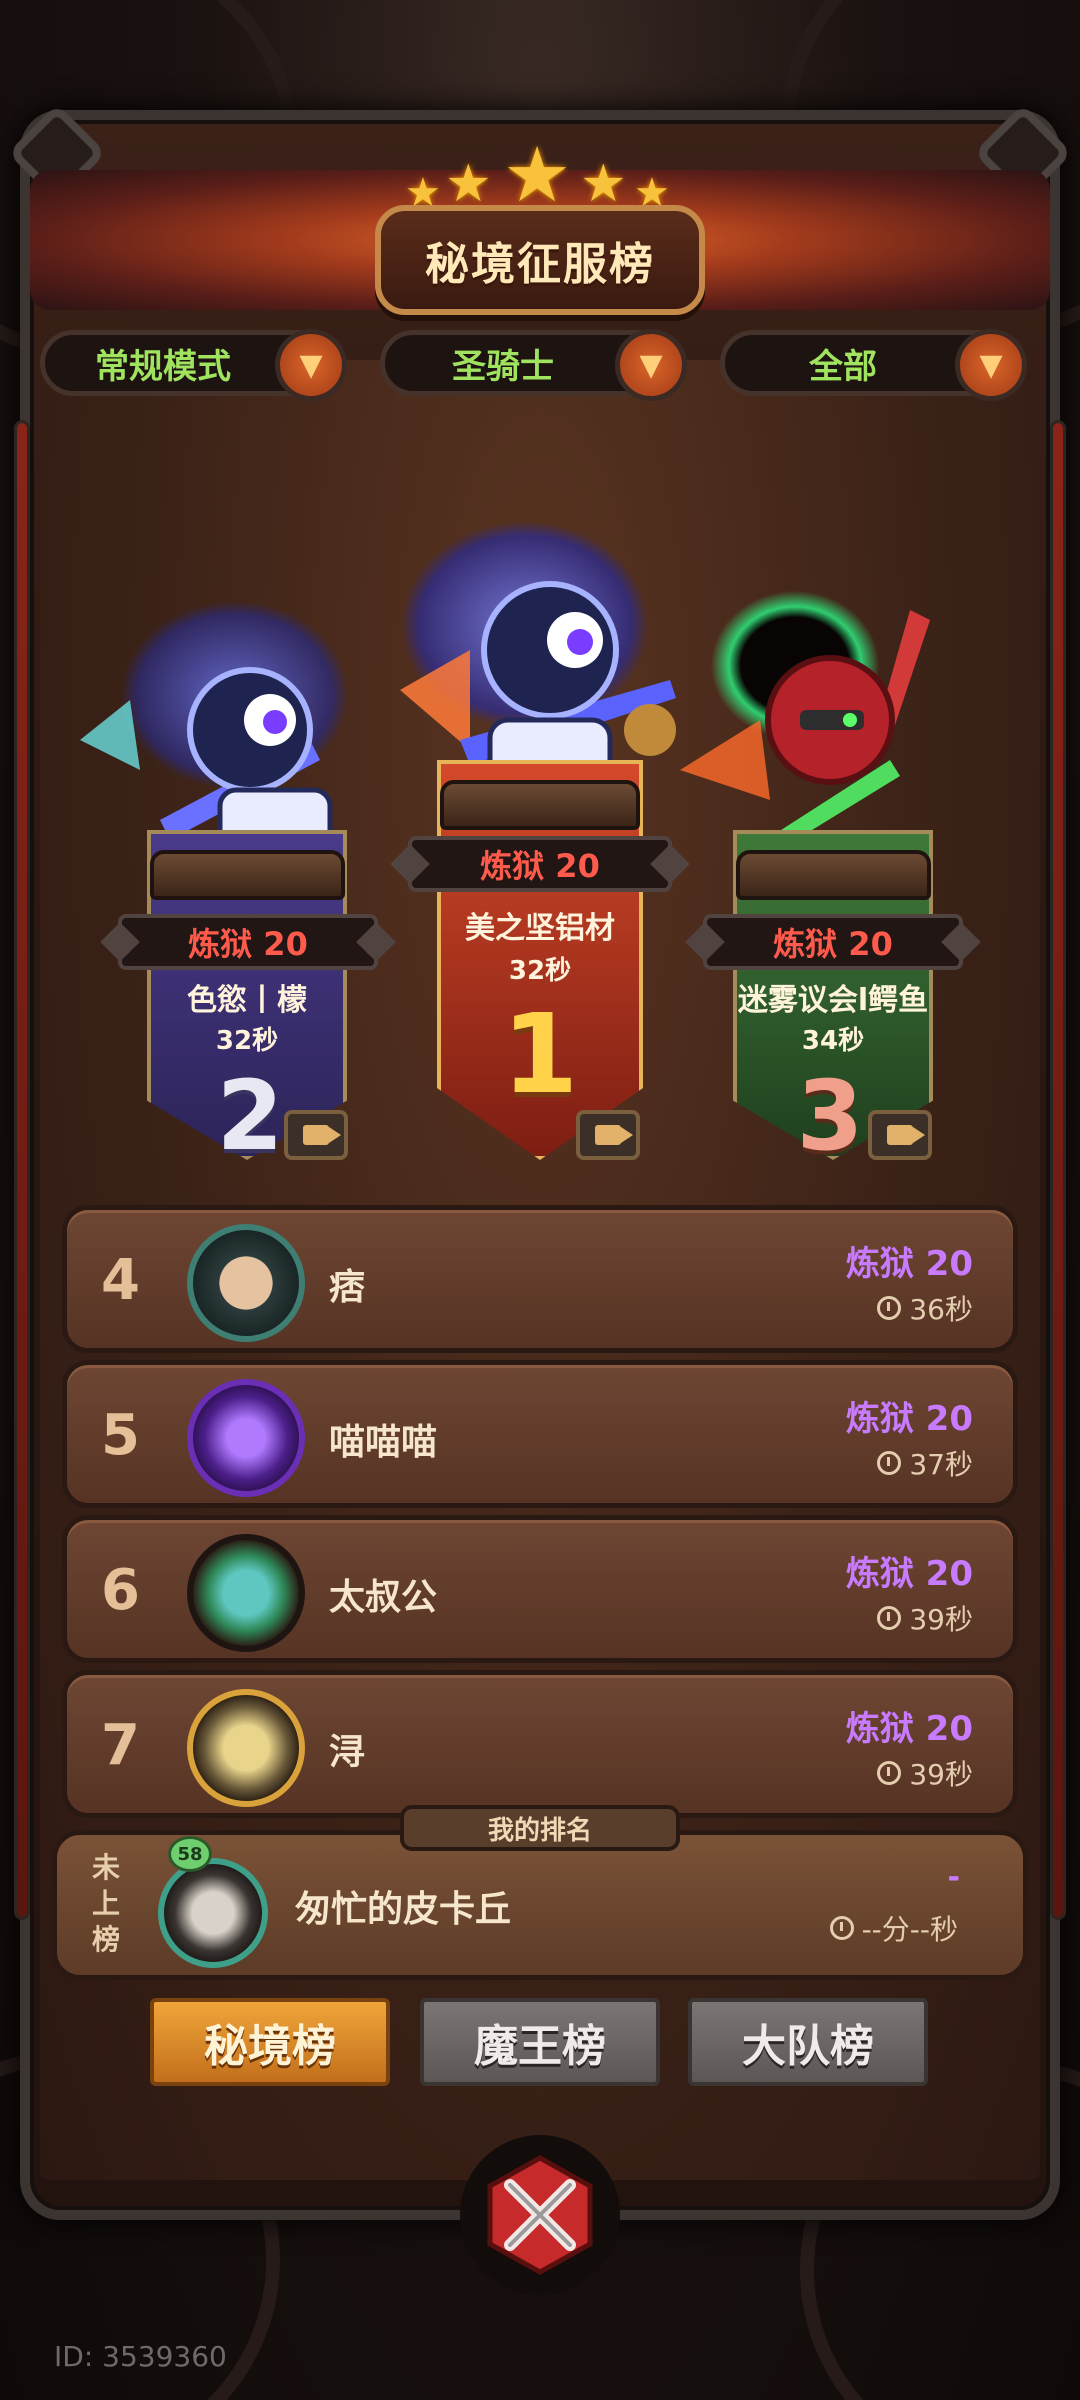 Image resolution: width=1080 pixels, height=2400 pixels. Describe the element at coordinates (540, 1589) in the screenshot. I see `ranking-row: 6 太叔公 炼狱 20 39秒` at that location.